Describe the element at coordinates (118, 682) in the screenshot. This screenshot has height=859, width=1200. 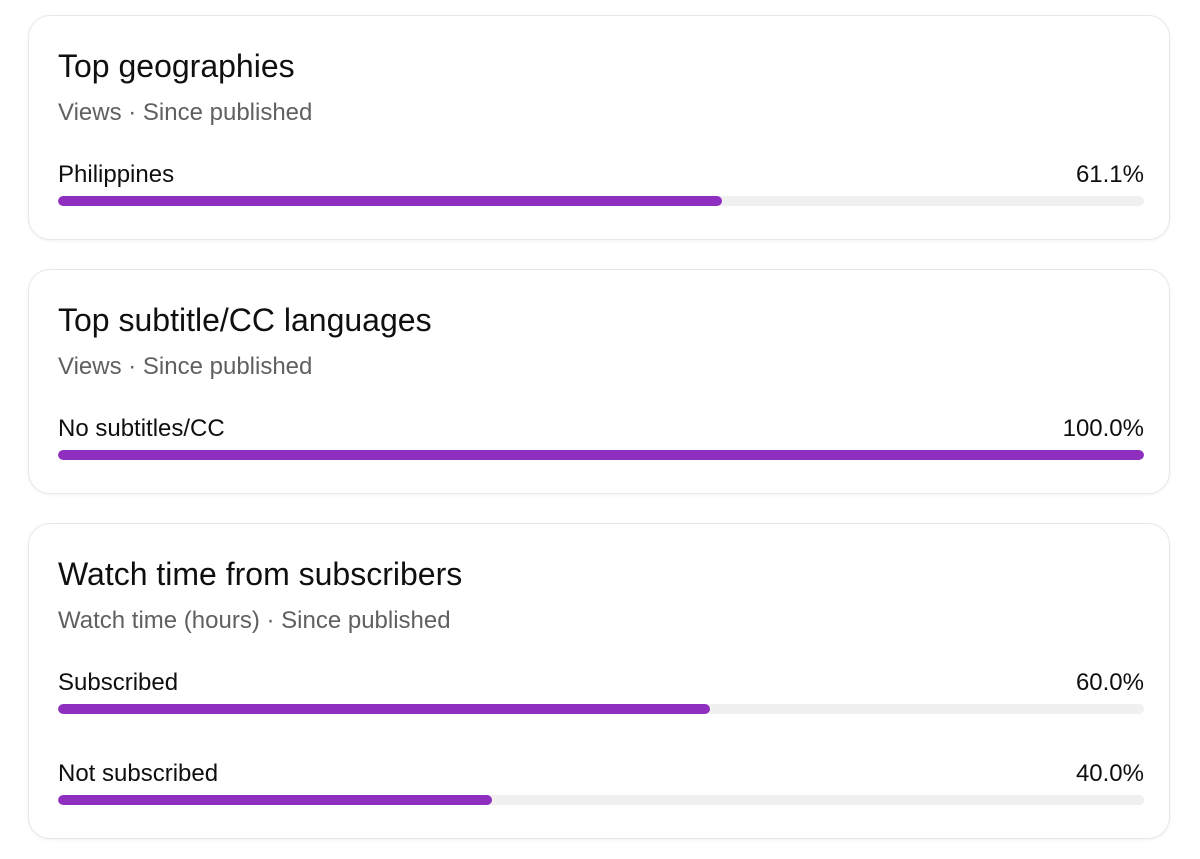
I see `row-label: Subscribed` at that location.